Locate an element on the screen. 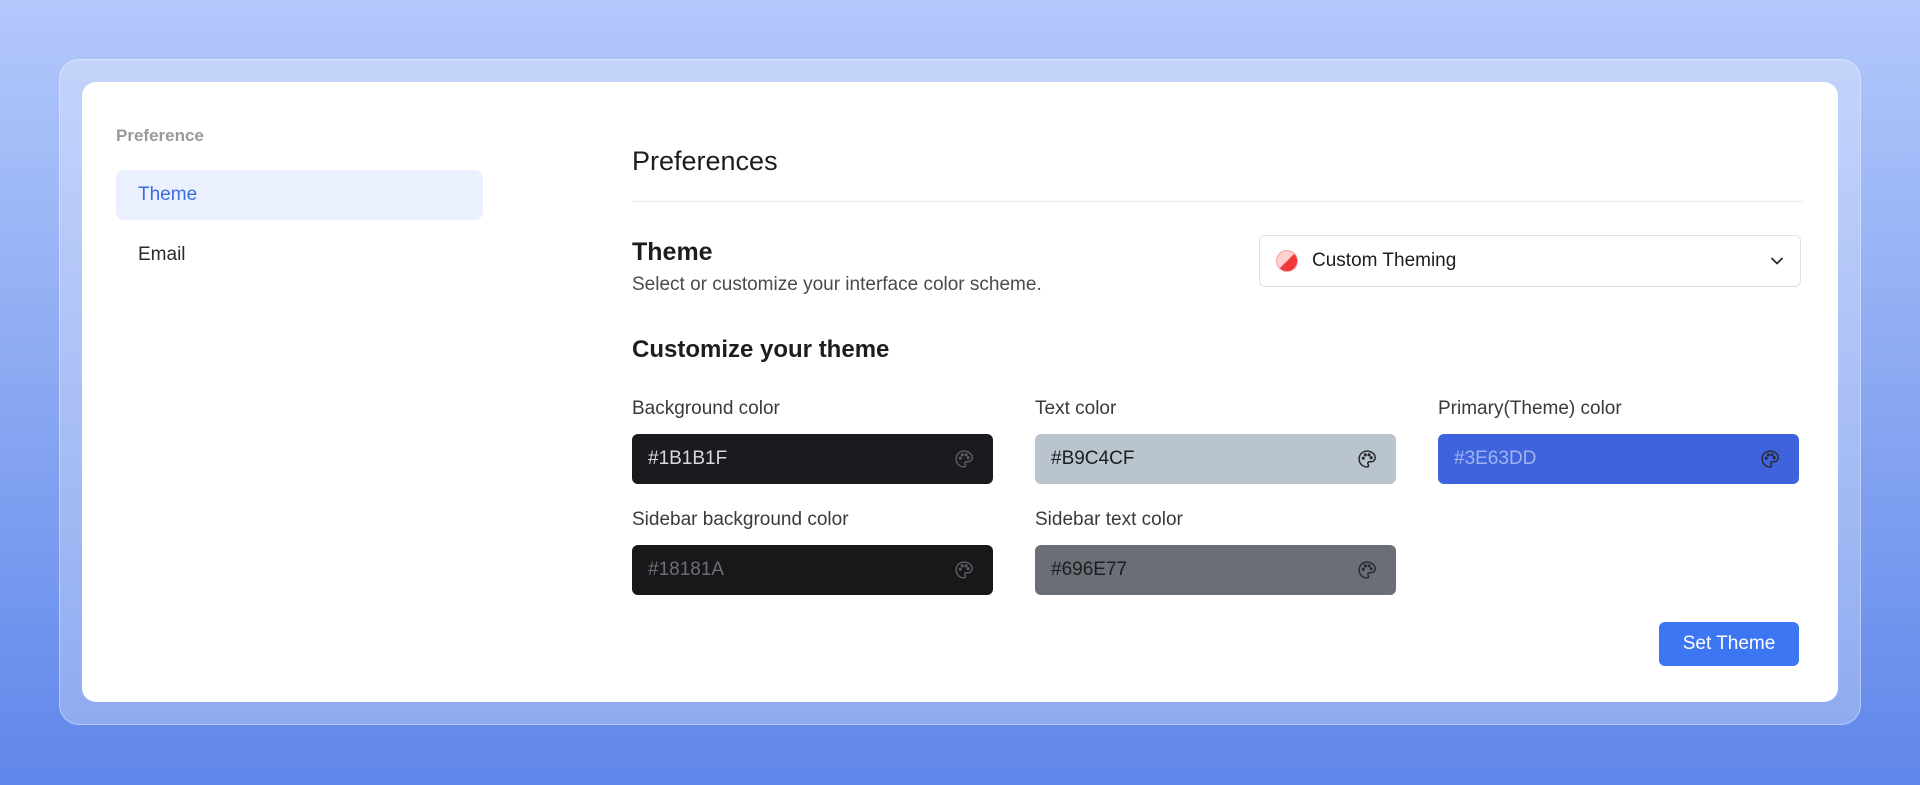 This screenshot has height=785, width=1920. text-color-input: #B9C4CF is located at coordinates (1215, 459).